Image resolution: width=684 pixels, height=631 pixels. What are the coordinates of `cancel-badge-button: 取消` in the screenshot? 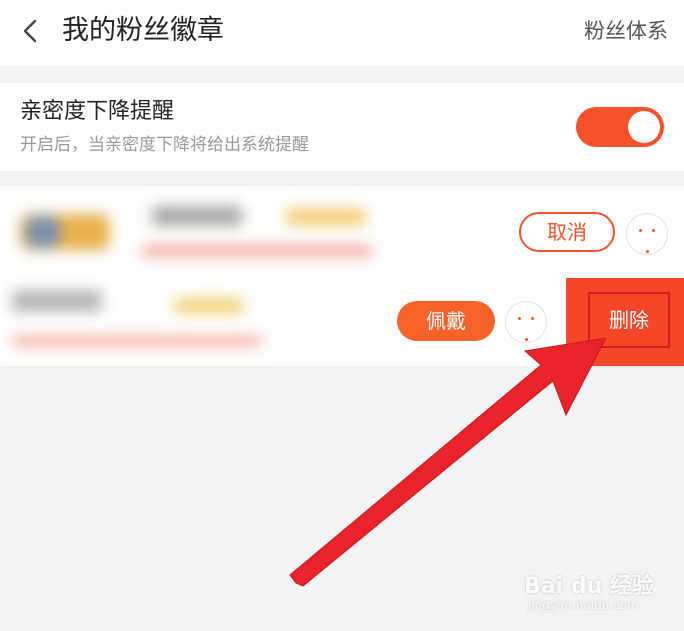 It's located at (567, 232).